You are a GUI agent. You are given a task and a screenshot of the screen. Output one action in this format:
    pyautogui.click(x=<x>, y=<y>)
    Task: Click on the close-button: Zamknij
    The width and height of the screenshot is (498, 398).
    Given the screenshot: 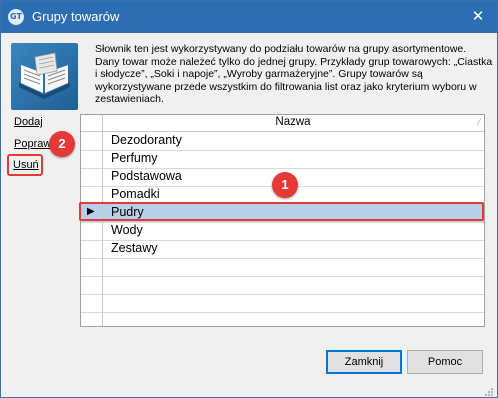 What is the action you would take?
    pyautogui.click(x=364, y=362)
    